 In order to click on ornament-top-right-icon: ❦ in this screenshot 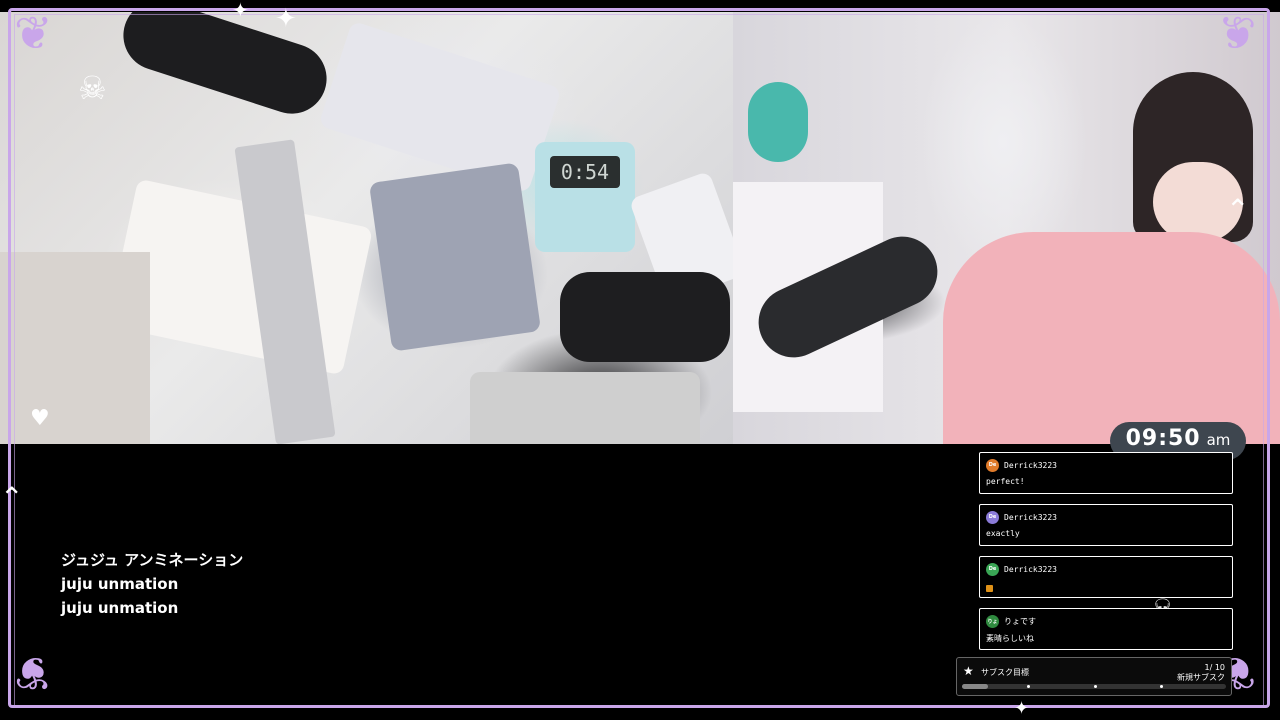, I will do `click(1237, 33)`.